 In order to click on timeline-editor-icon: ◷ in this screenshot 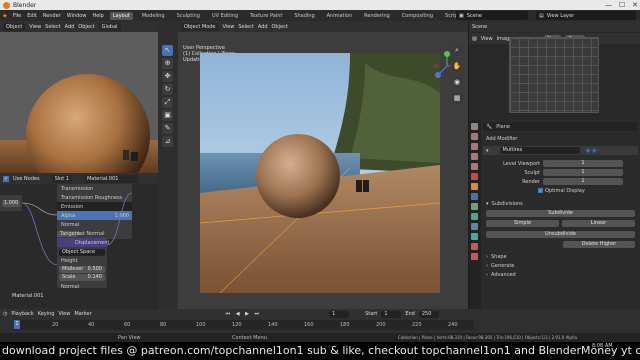, I will do `click(5, 314)`.